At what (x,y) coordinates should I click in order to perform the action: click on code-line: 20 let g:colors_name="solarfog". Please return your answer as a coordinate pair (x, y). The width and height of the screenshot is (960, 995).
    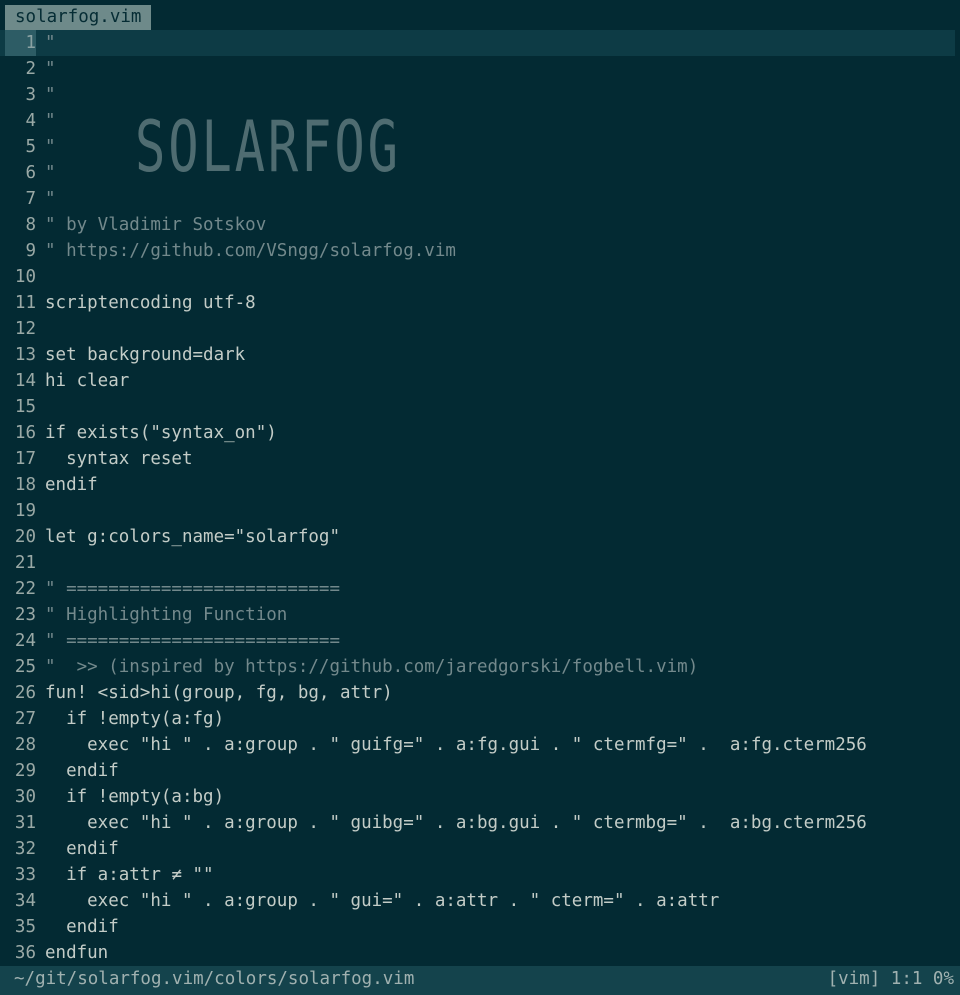
    Looking at the image, I should click on (480, 537).